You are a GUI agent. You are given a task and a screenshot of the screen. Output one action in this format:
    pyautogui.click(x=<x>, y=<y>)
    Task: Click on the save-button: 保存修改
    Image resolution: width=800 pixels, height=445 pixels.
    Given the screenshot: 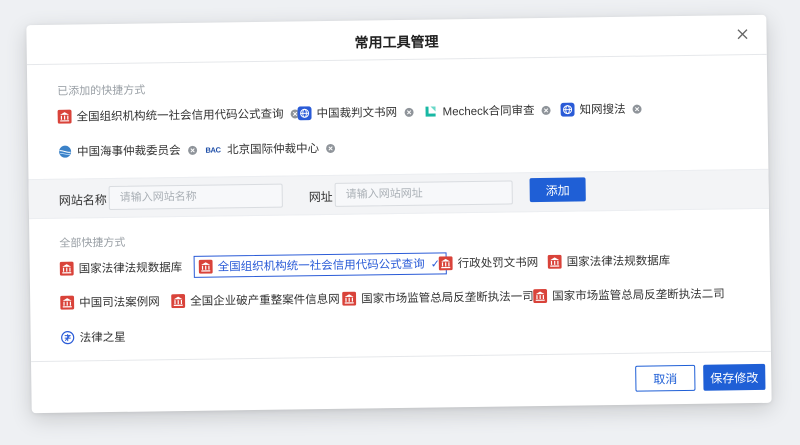 What is the action you would take?
    pyautogui.click(x=734, y=377)
    